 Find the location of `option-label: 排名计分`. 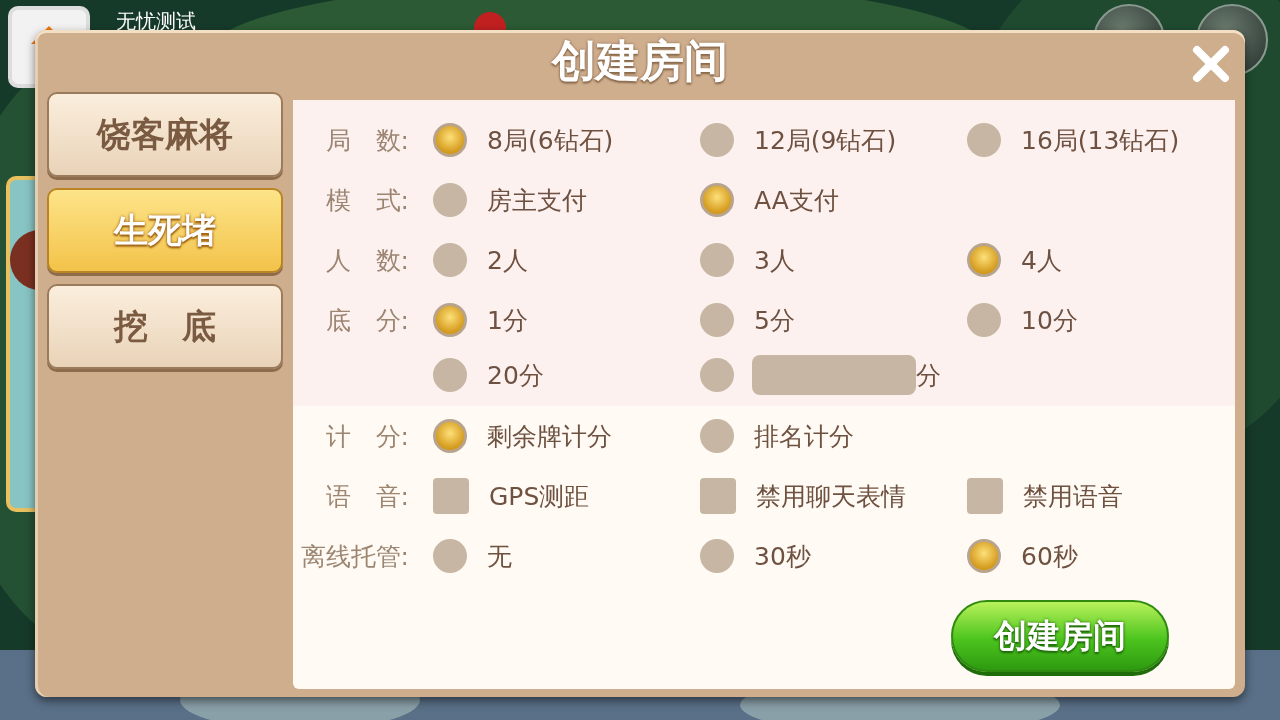

option-label: 排名计分 is located at coordinates (804, 436).